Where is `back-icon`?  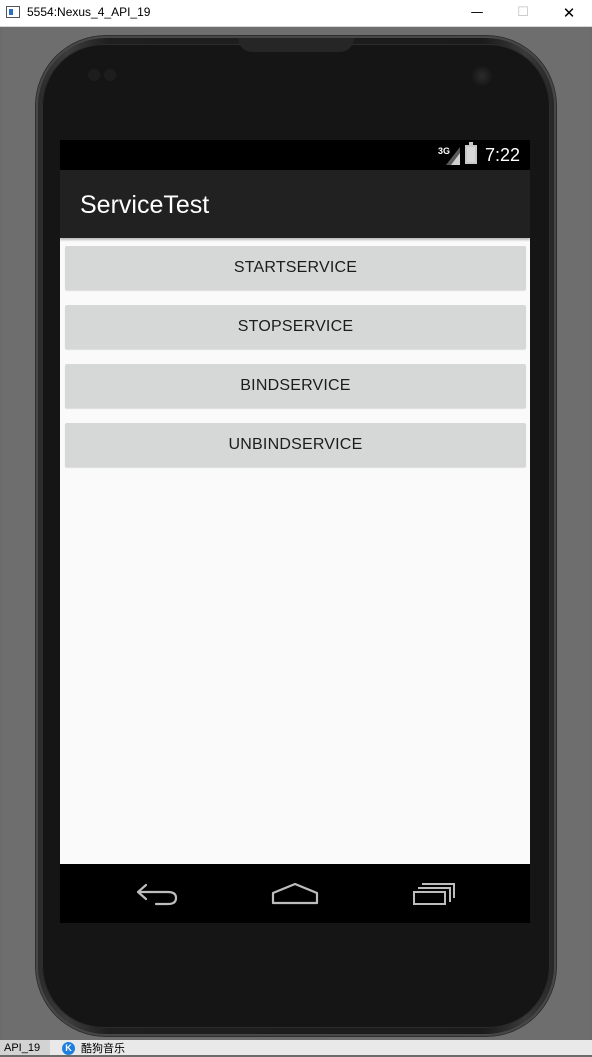
back-icon is located at coordinates (158, 894).